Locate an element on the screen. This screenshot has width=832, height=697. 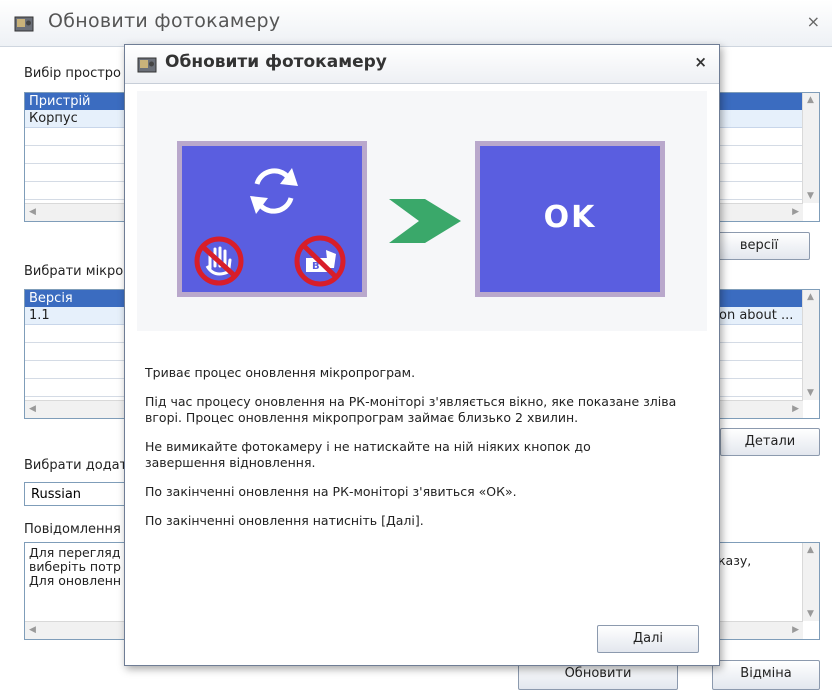
no-touch-icon is located at coordinates (219, 261).